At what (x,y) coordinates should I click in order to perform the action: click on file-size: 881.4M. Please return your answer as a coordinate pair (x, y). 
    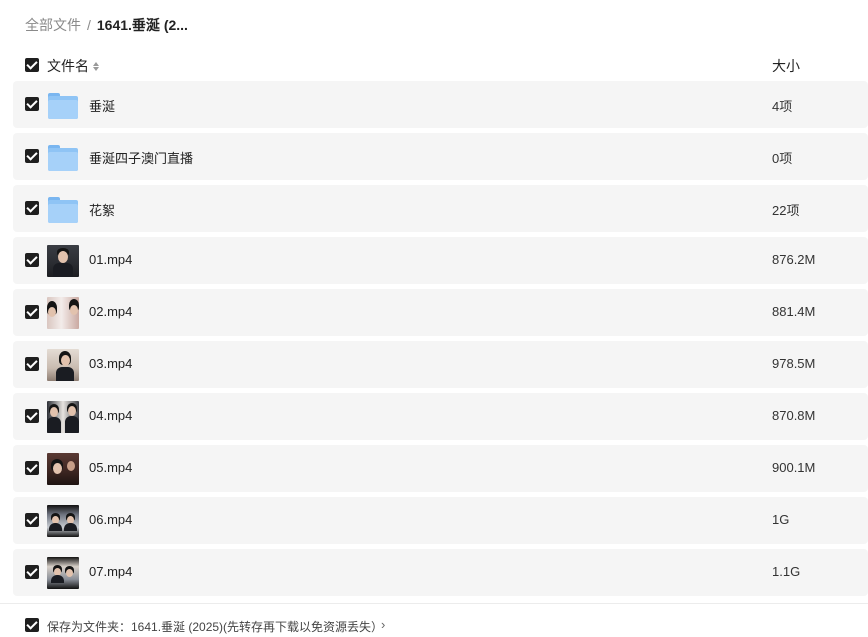
    Looking at the image, I should click on (794, 311).